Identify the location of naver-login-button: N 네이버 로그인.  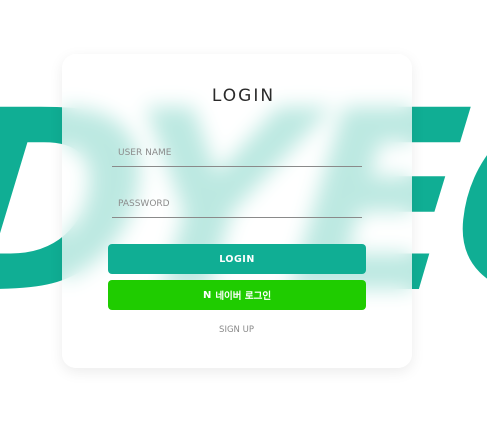
(237, 295).